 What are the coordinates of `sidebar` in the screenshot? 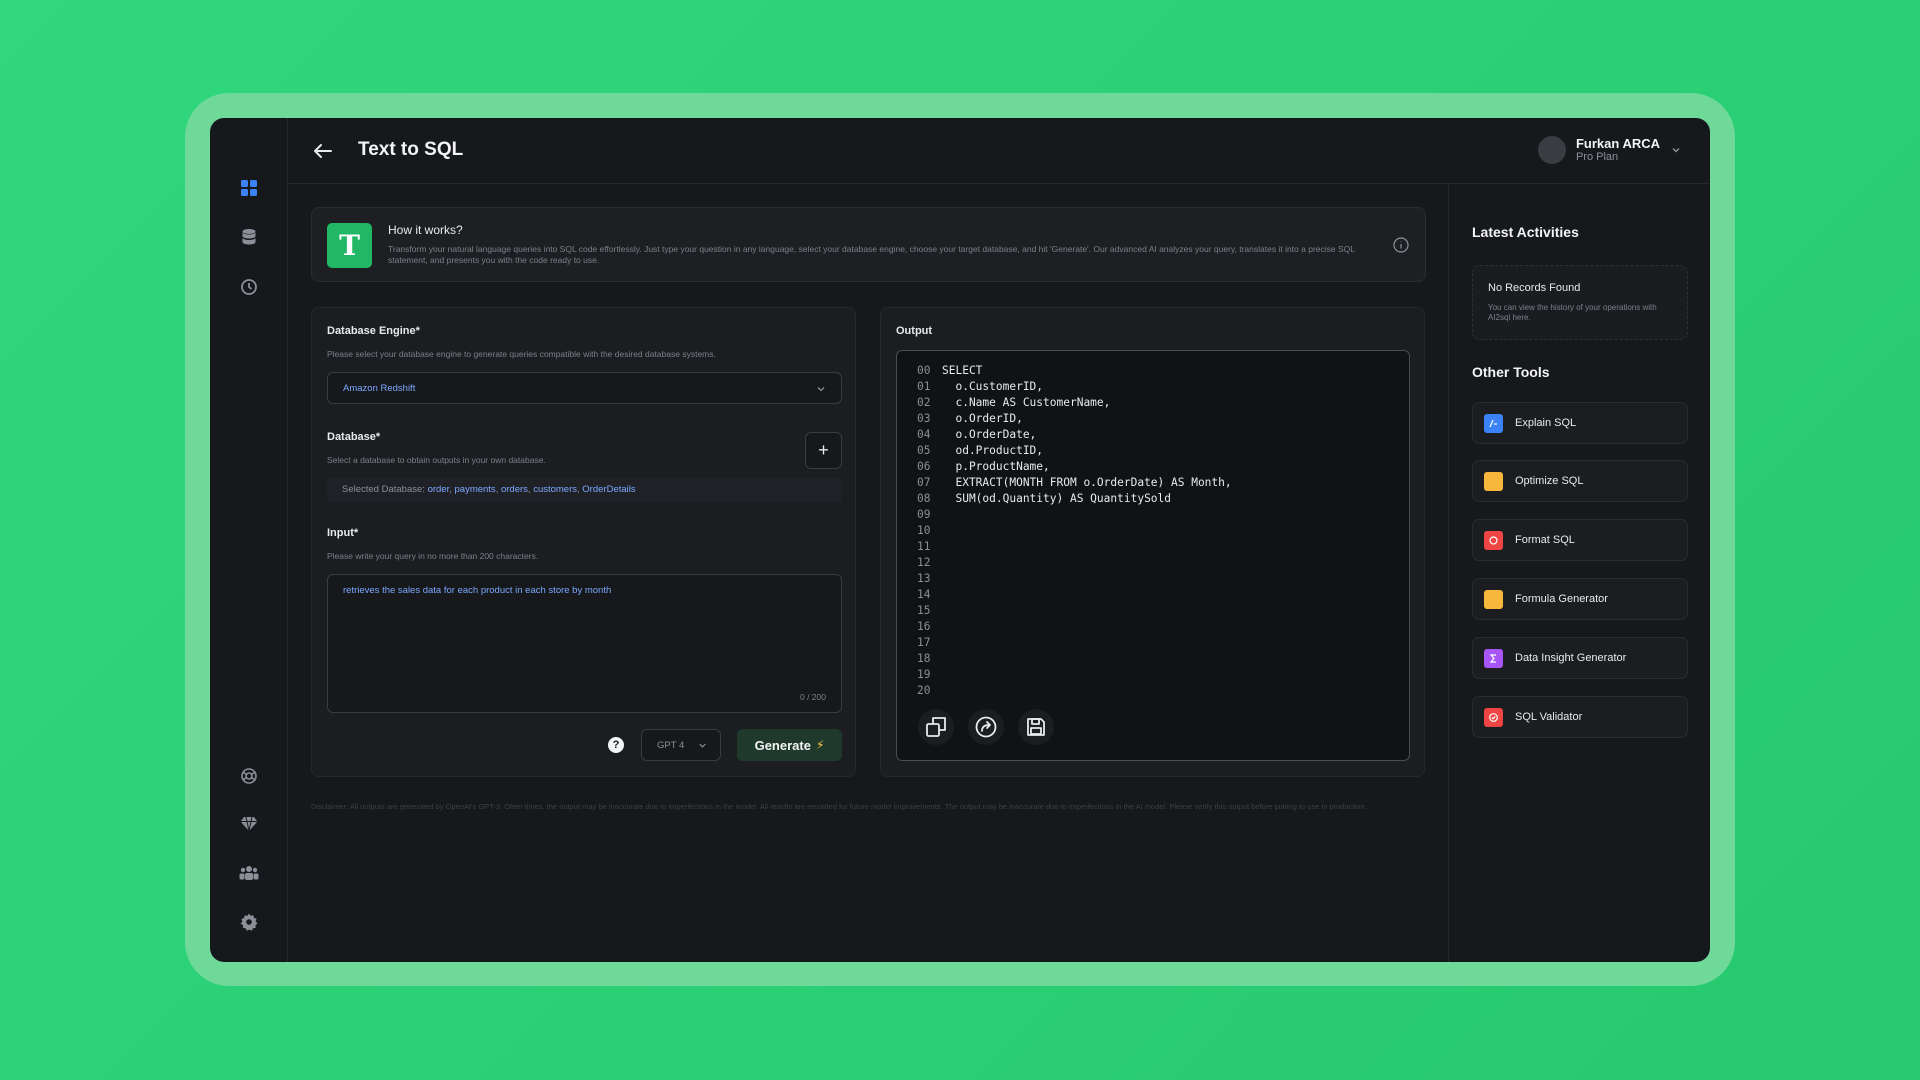 It's located at (249, 540).